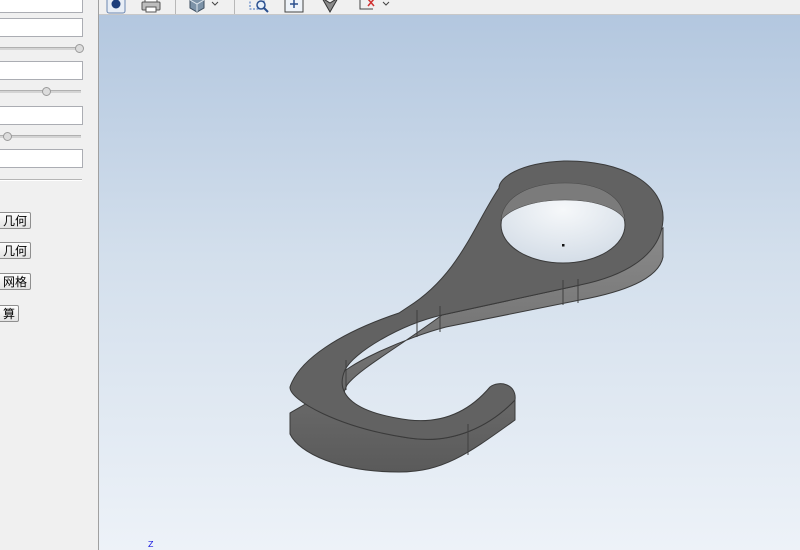 Image resolution: width=800 pixels, height=550 pixels. What do you see at coordinates (16, 220) in the screenshot?
I see `geometry-button-1: 几何` at bounding box center [16, 220].